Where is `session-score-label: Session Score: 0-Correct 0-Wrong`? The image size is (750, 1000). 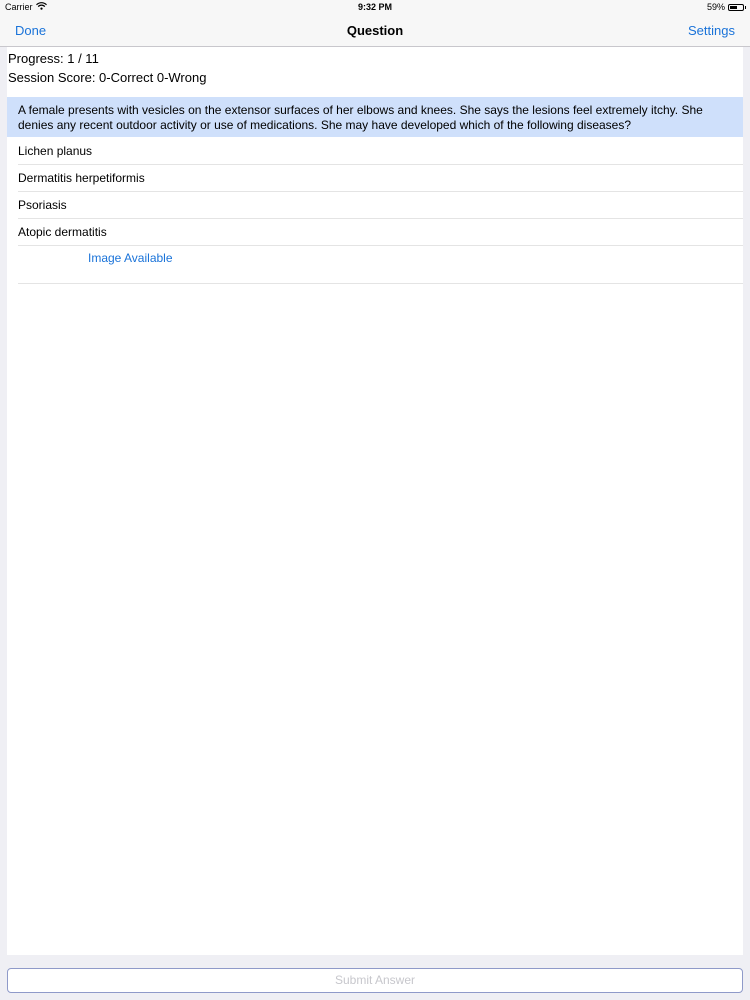
session-score-label: Session Score: 0-Correct 0-Wrong is located at coordinates (107, 77).